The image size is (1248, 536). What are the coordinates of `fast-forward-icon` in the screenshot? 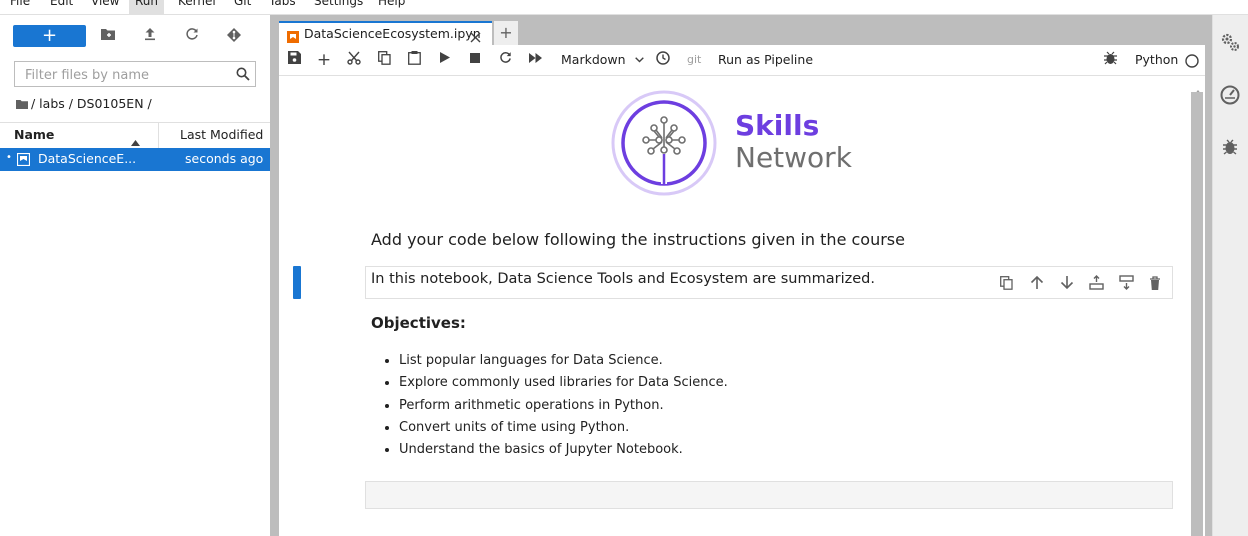 It's located at (535, 60).